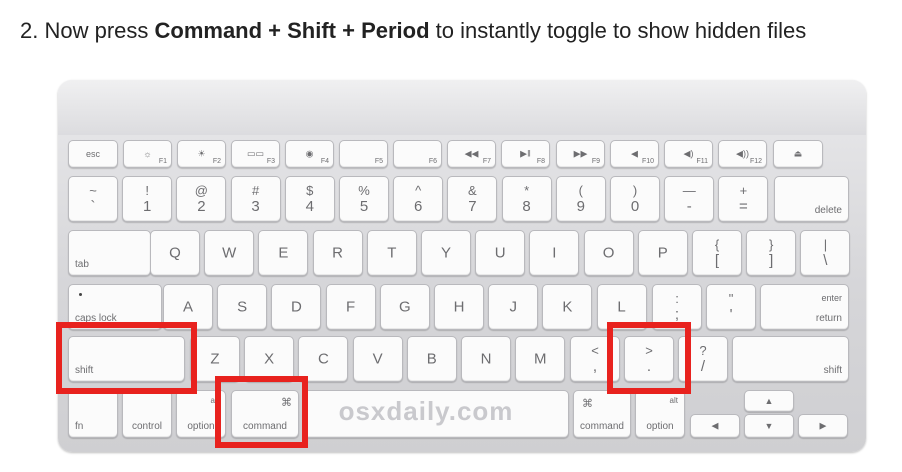 This screenshot has width=902, height=472. Describe the element at coordinates (471, 154) in the screenshot. I see `function-key-7: ◀◀ F7` at that location.